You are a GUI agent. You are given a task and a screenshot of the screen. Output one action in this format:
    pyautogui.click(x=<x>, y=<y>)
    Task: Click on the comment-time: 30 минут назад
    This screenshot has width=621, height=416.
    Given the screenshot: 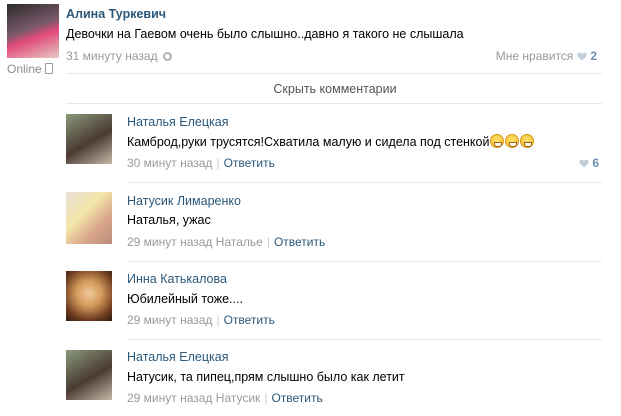 What is the action you would take?
    pyautogui.click(x=169, y=163)
    